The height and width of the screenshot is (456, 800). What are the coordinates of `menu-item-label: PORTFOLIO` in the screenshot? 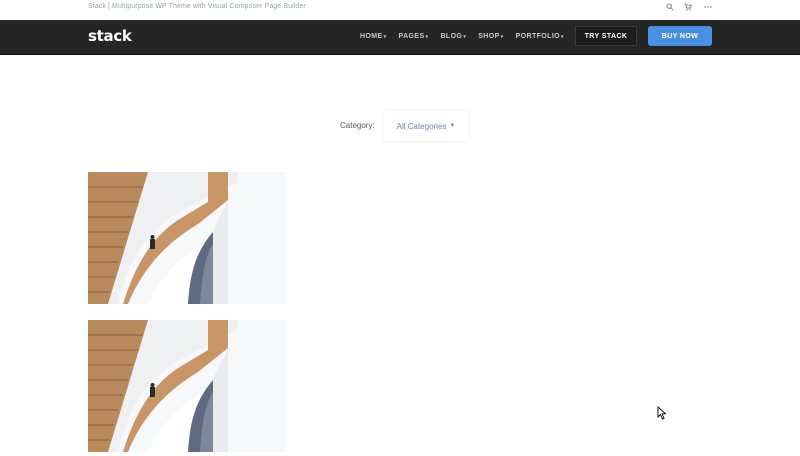 It's located at (538, 36).